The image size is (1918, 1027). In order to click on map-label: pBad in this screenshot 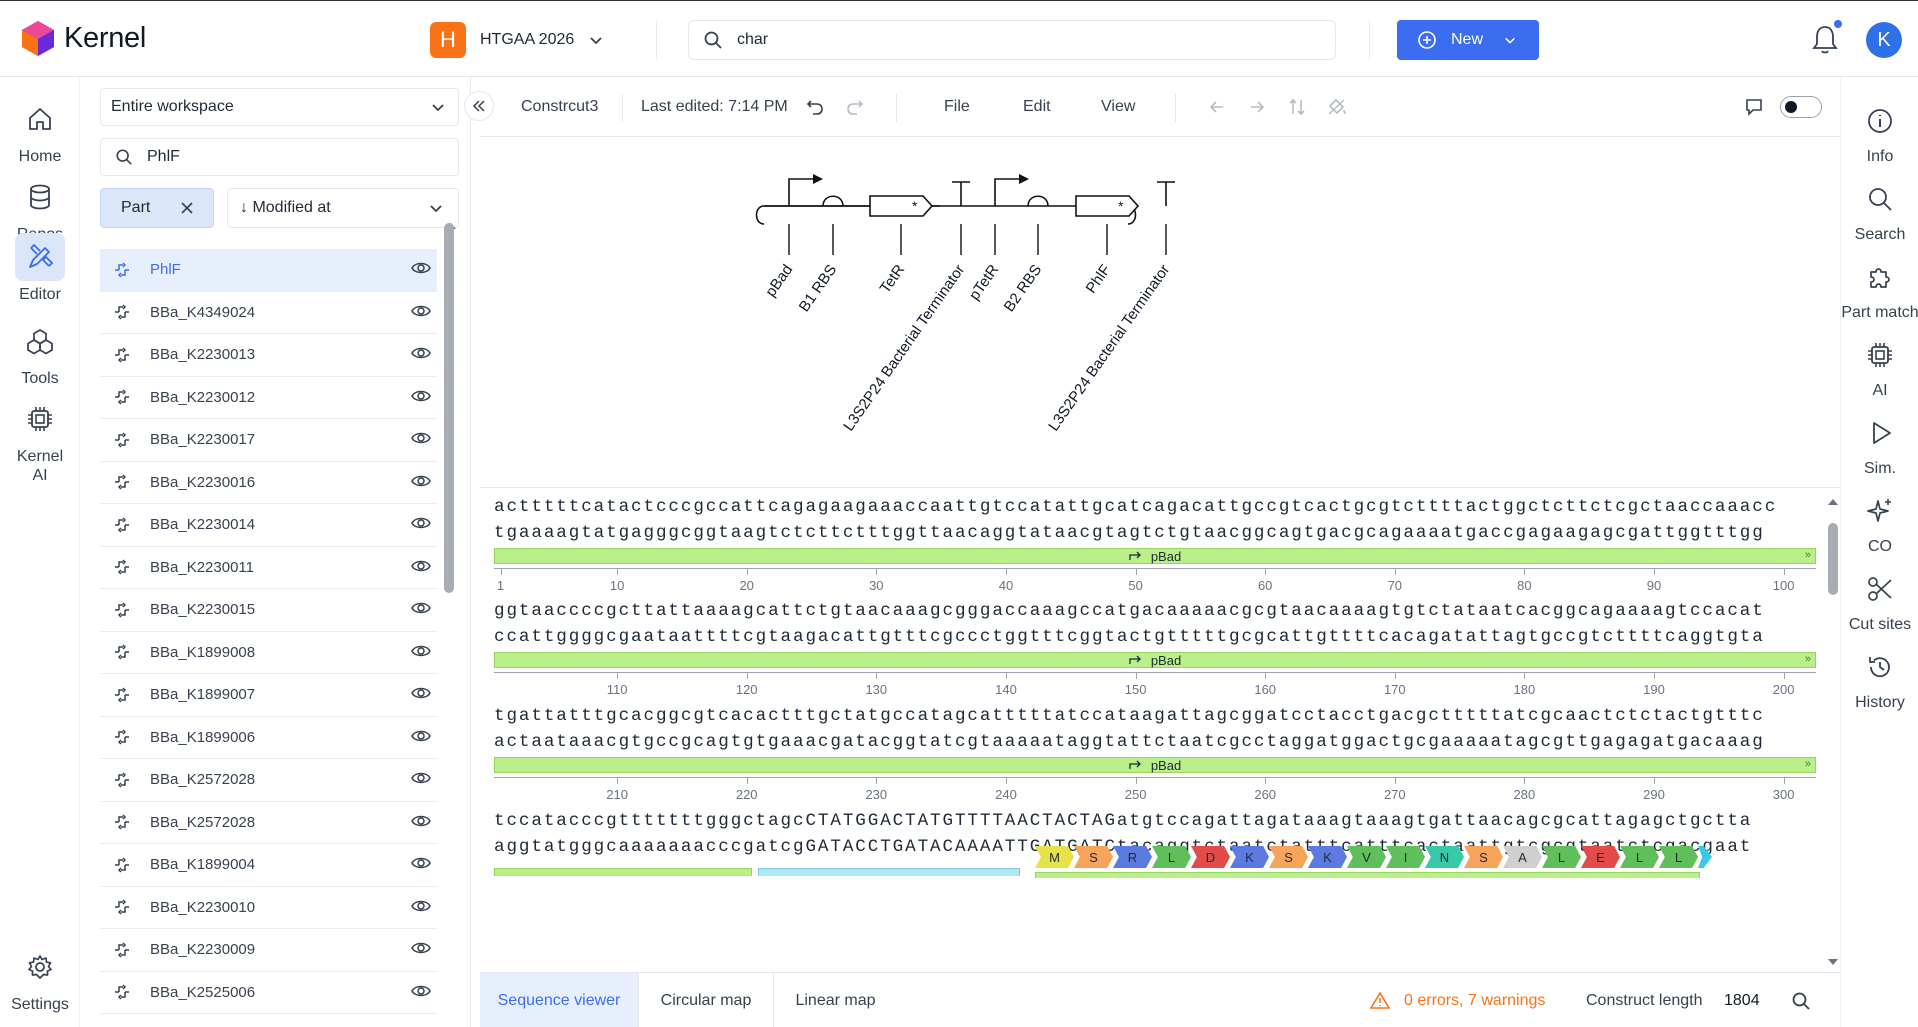, I will do `click(779, 281)`.